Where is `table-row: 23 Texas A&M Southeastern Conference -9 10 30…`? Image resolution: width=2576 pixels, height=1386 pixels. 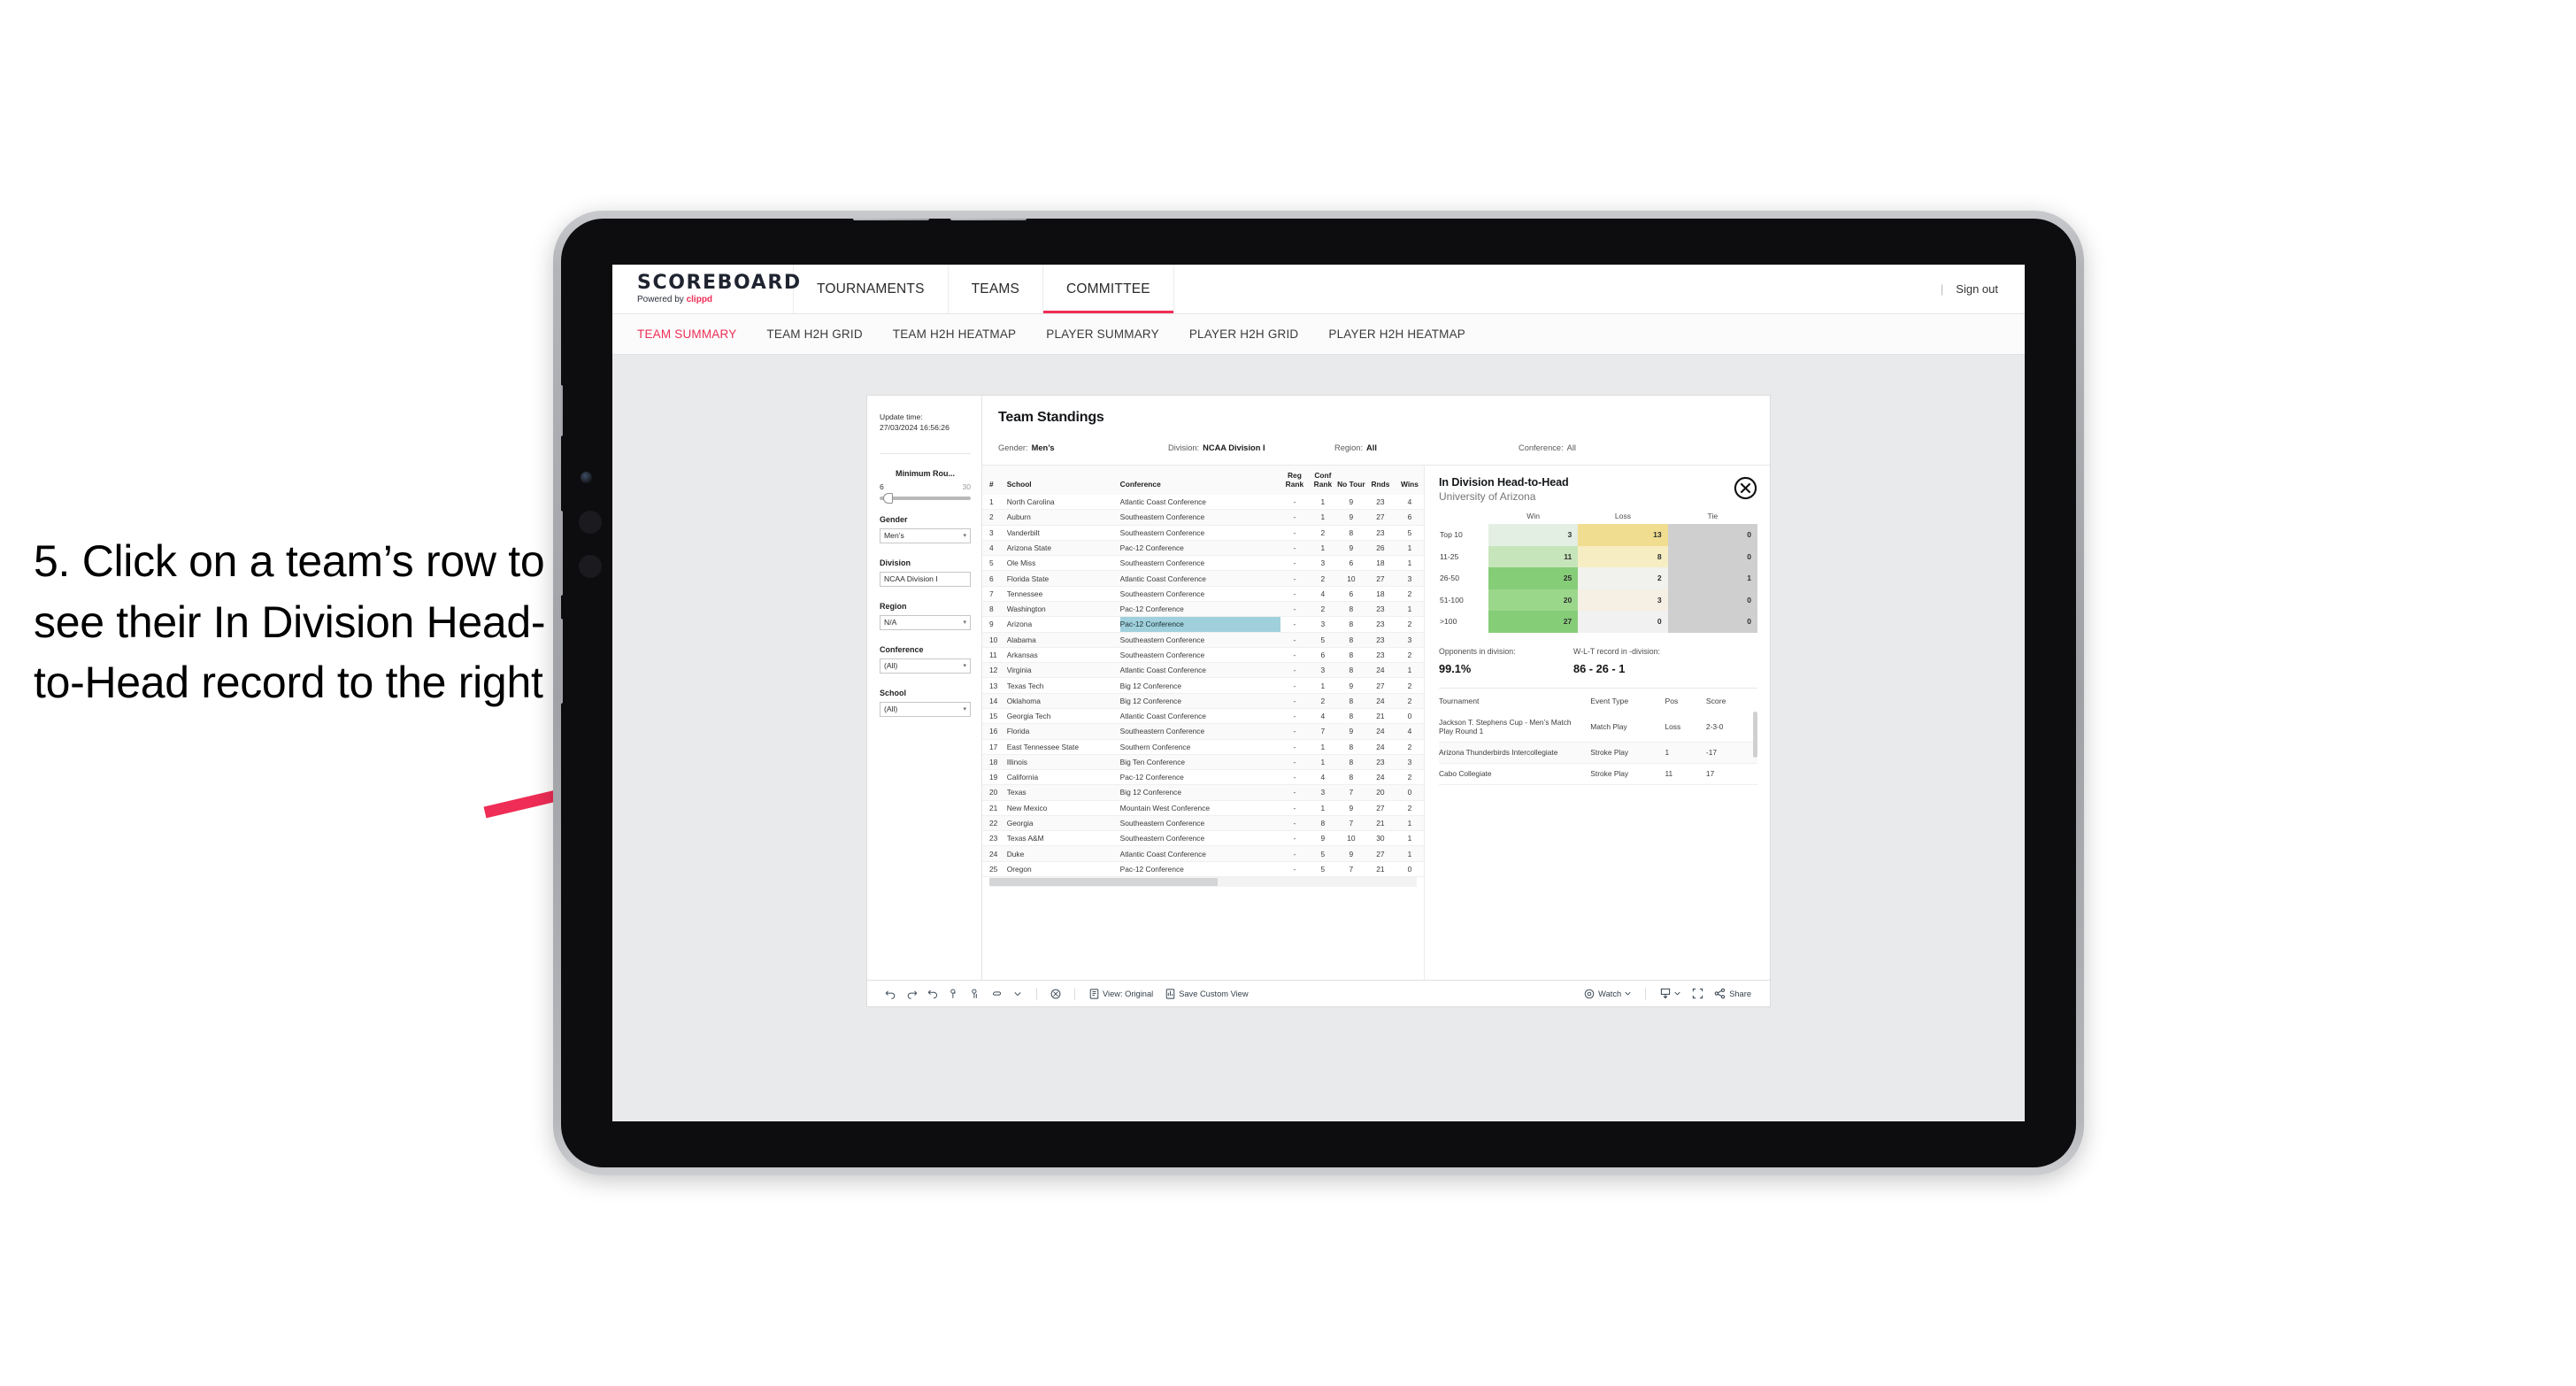 table-row: 23 Texas A&M Southeastern Conference -9 10 30… is located at coordinates (1203, 838).